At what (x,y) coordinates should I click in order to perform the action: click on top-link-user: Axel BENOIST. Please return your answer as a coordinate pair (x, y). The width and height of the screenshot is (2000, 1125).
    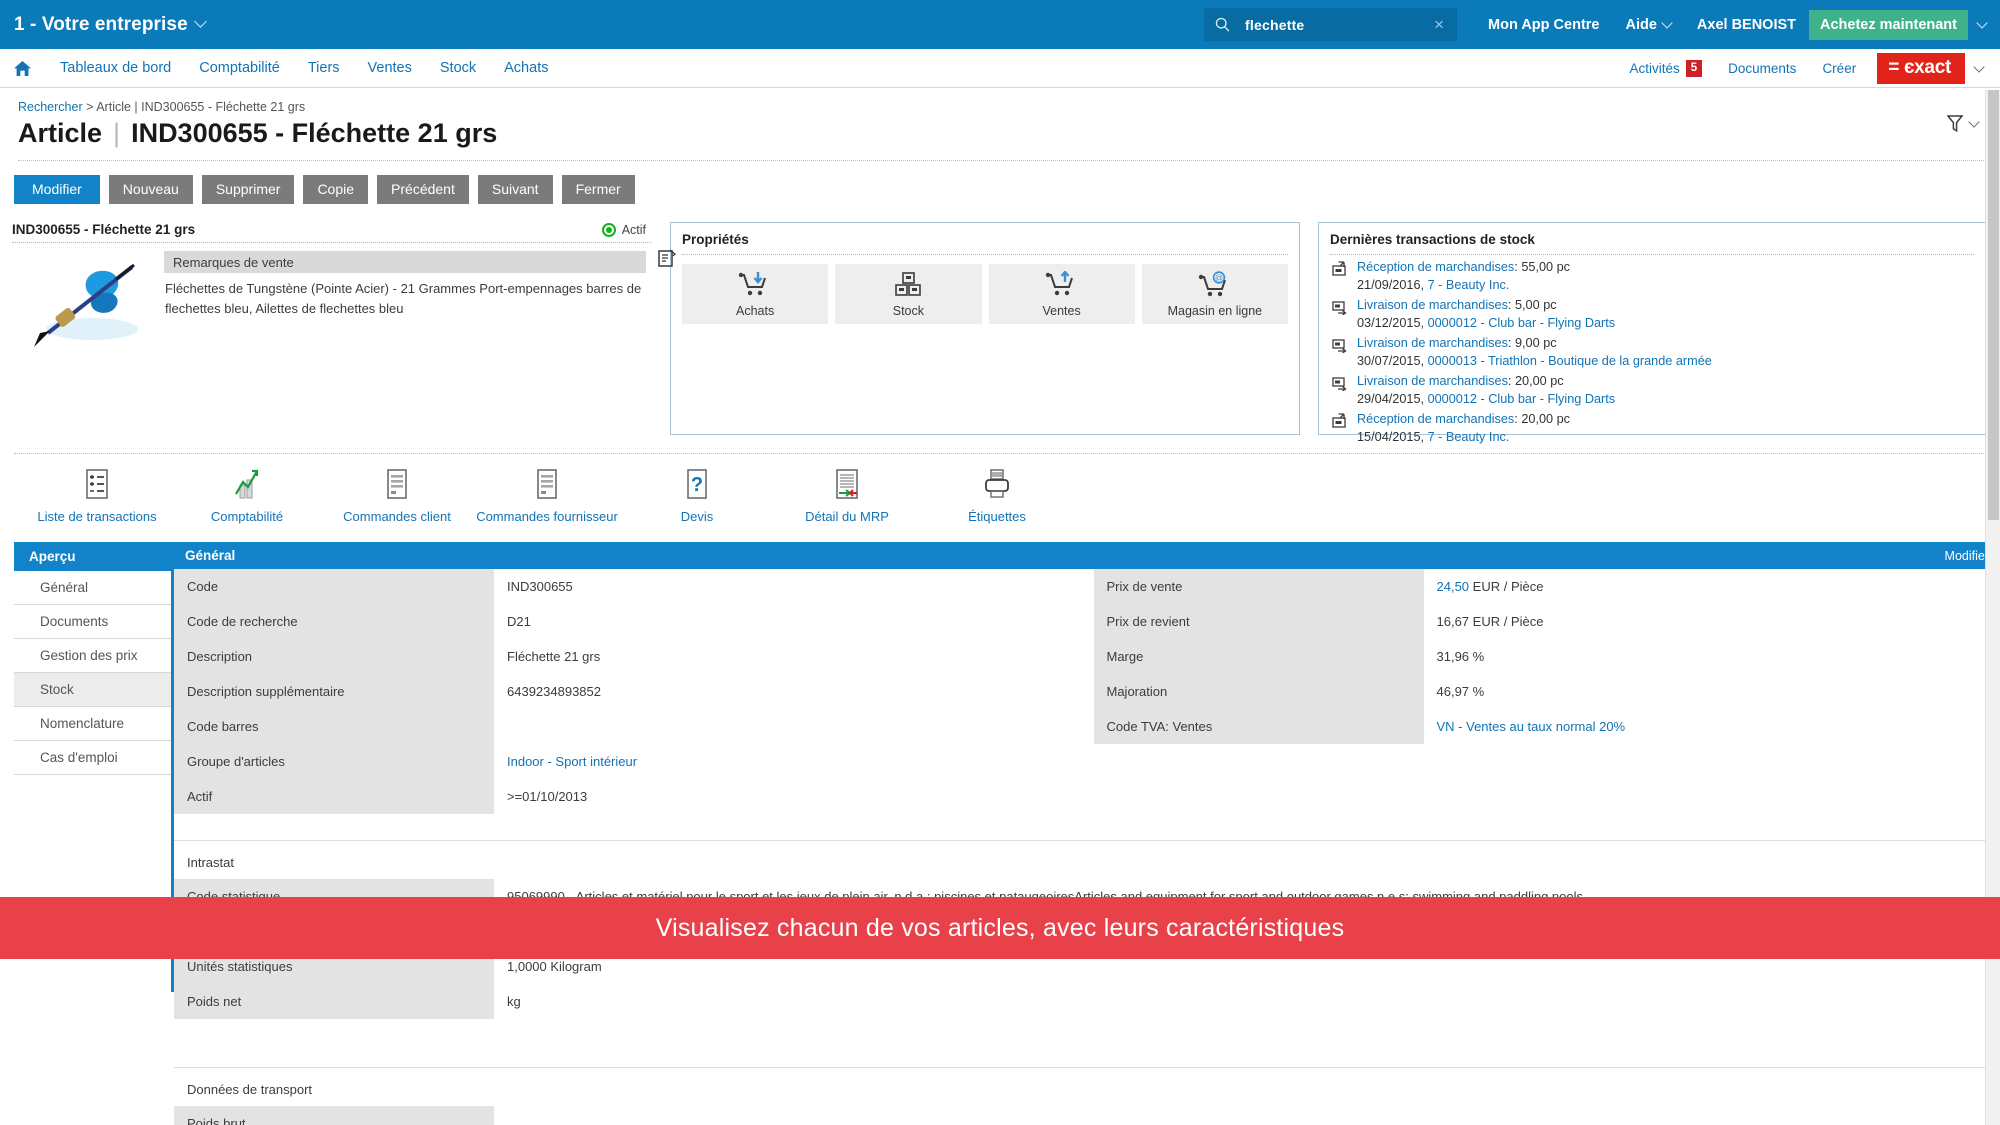
    Looking at the image, I should click on (1746, 25).